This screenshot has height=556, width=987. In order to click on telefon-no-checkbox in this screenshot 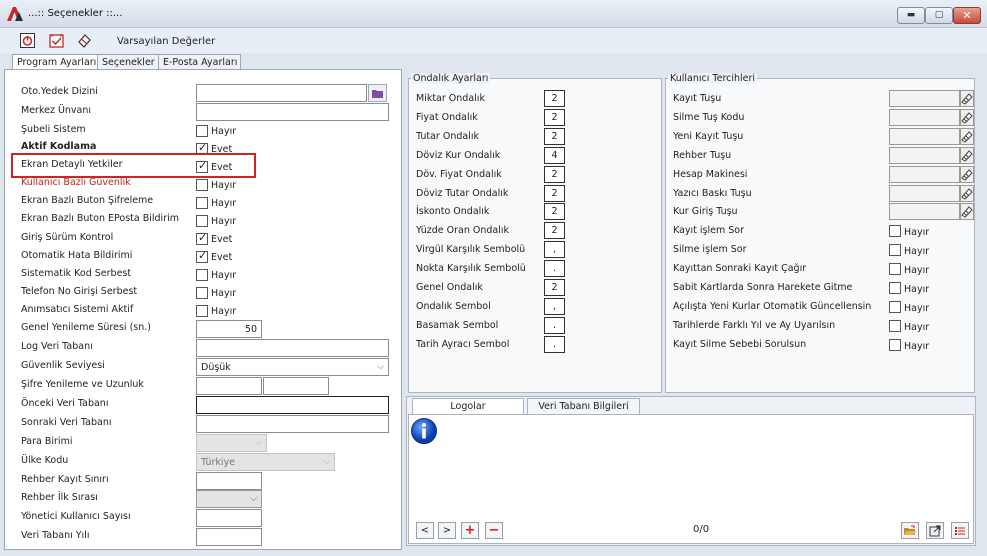, I will do `click(202, 293)`.